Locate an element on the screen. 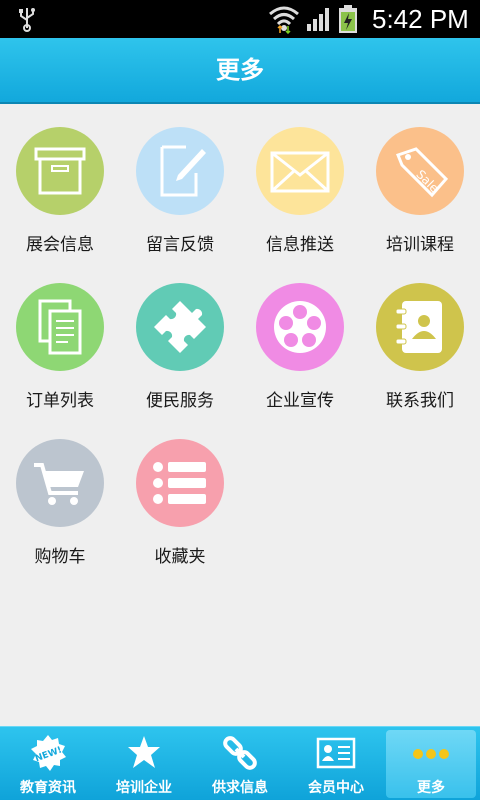 The width and height of the screenshot is (480, 800). grid-item-push-info: 信息推送 is located at coordinates (300, 179).